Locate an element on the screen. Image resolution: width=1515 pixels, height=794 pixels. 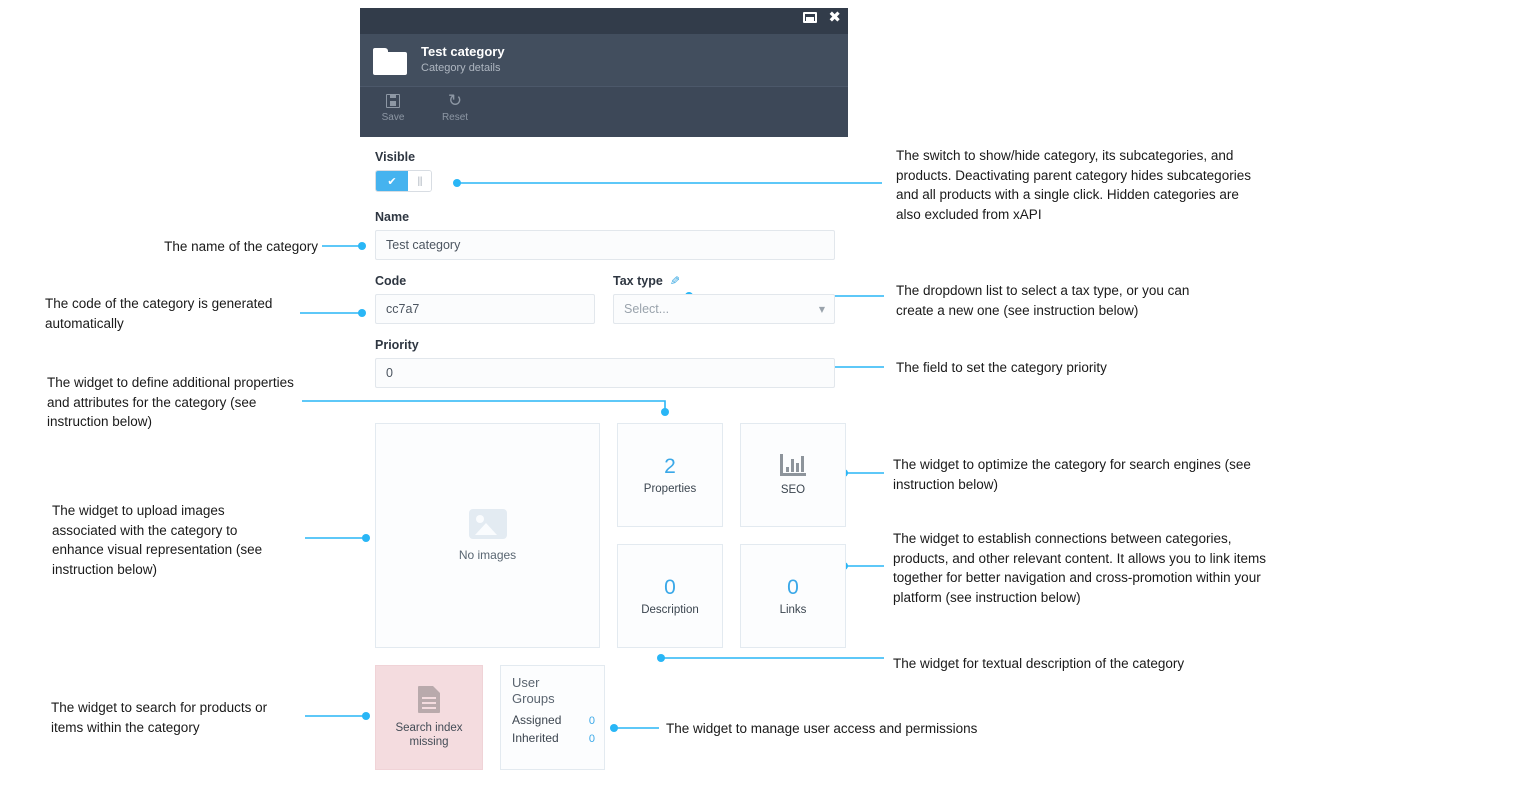
links-label: Links is located at coordinates (793, 610).